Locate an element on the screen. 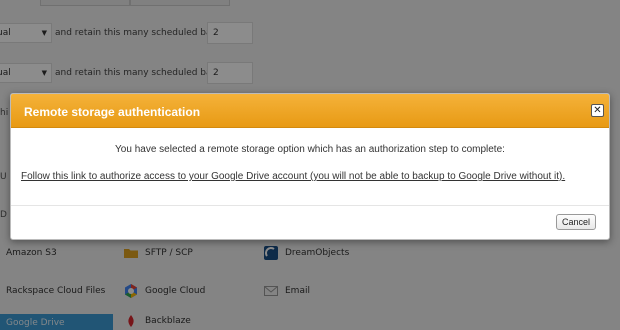 Image resolution: width=620 pixels, height=330 pixels. close-icon: ✕ is located at coordinates (597, 110).